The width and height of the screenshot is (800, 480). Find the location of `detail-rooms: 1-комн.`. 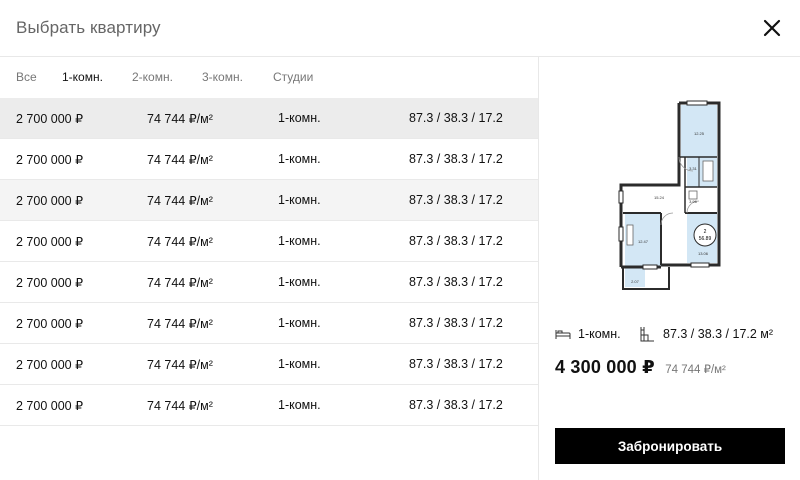

detail-rooms: 1-комн. is located at coordinates (599, 334).